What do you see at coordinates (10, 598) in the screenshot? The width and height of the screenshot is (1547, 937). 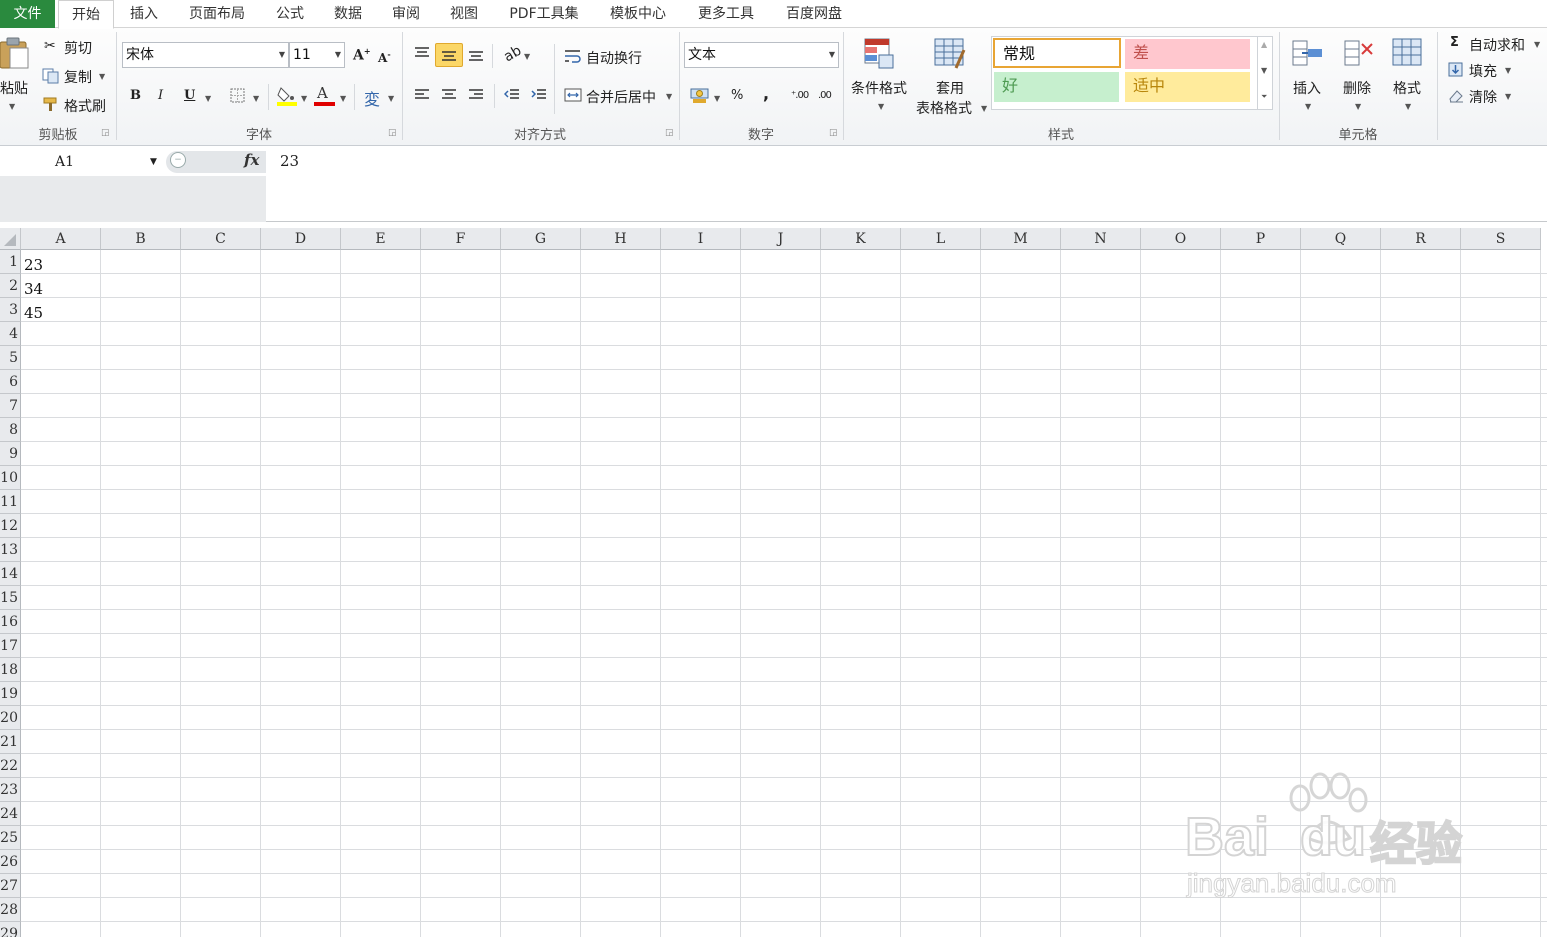 I see `row-header-15: 15` at bounding box center [10, 598].